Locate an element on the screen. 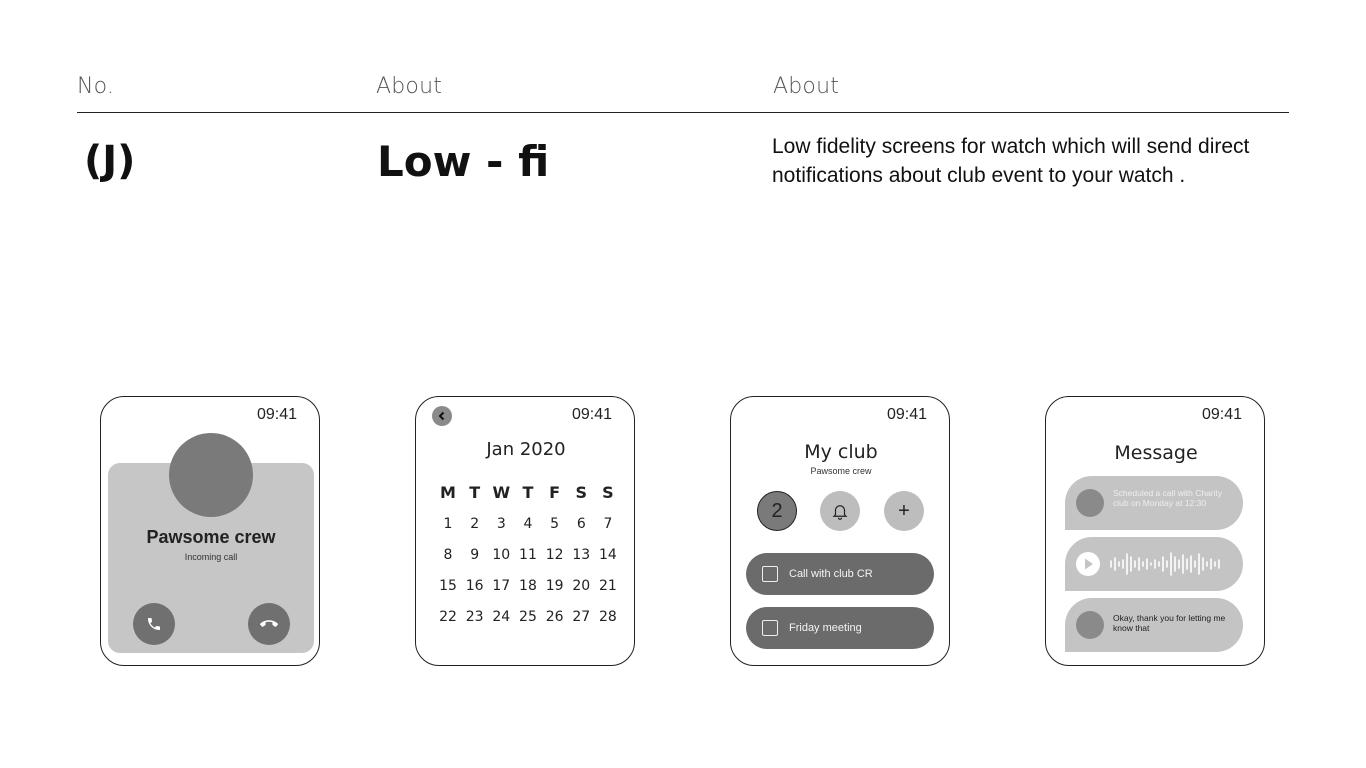 The height and width of the screenshot is (768, 1366). calendar-day: 7 is located at coordinates (608, 524).